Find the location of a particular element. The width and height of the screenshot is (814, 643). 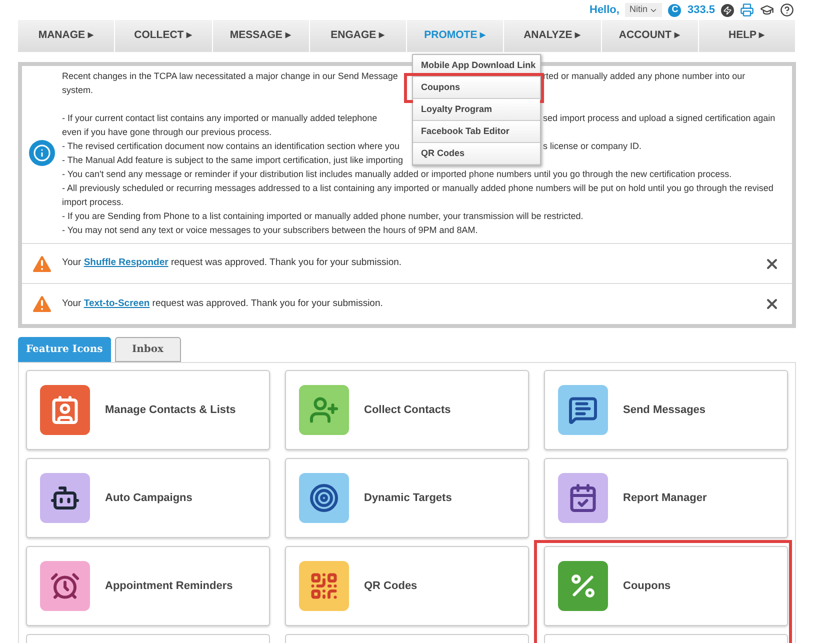

notice-text: - If you are Sending from Phone to a list containing imported or manually added phone number, your transmission will be restricted. is located at coordinates (323, 216).